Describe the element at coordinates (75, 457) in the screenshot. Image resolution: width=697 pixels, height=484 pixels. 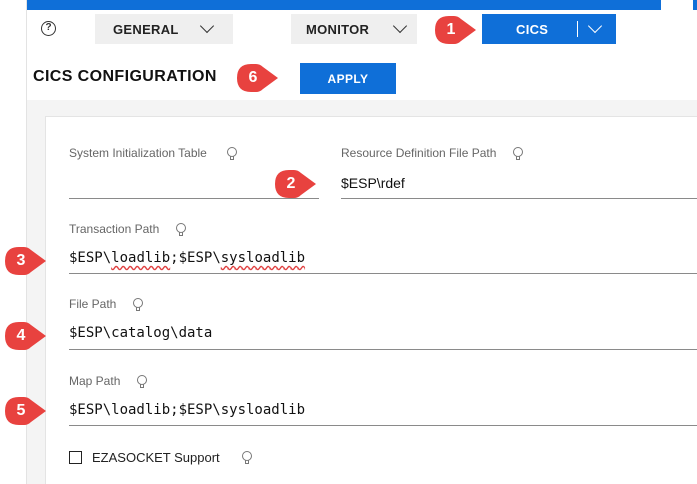
I see `ezasocket-checkbox` at that location.